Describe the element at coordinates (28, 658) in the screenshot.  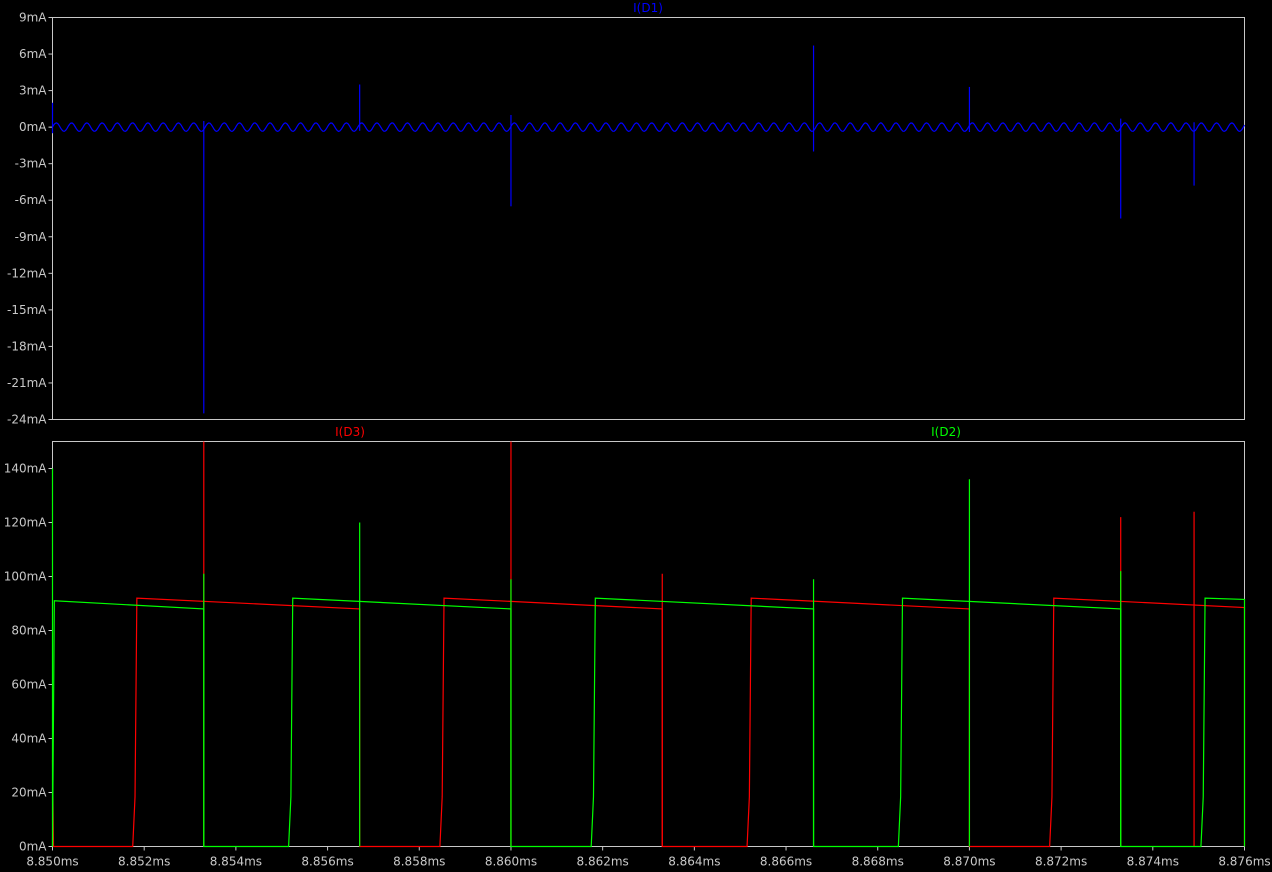
I see `y-axis: 140mA 120mA 100mA 80mA 60mA 40mA 20mA 0mA` at that location.